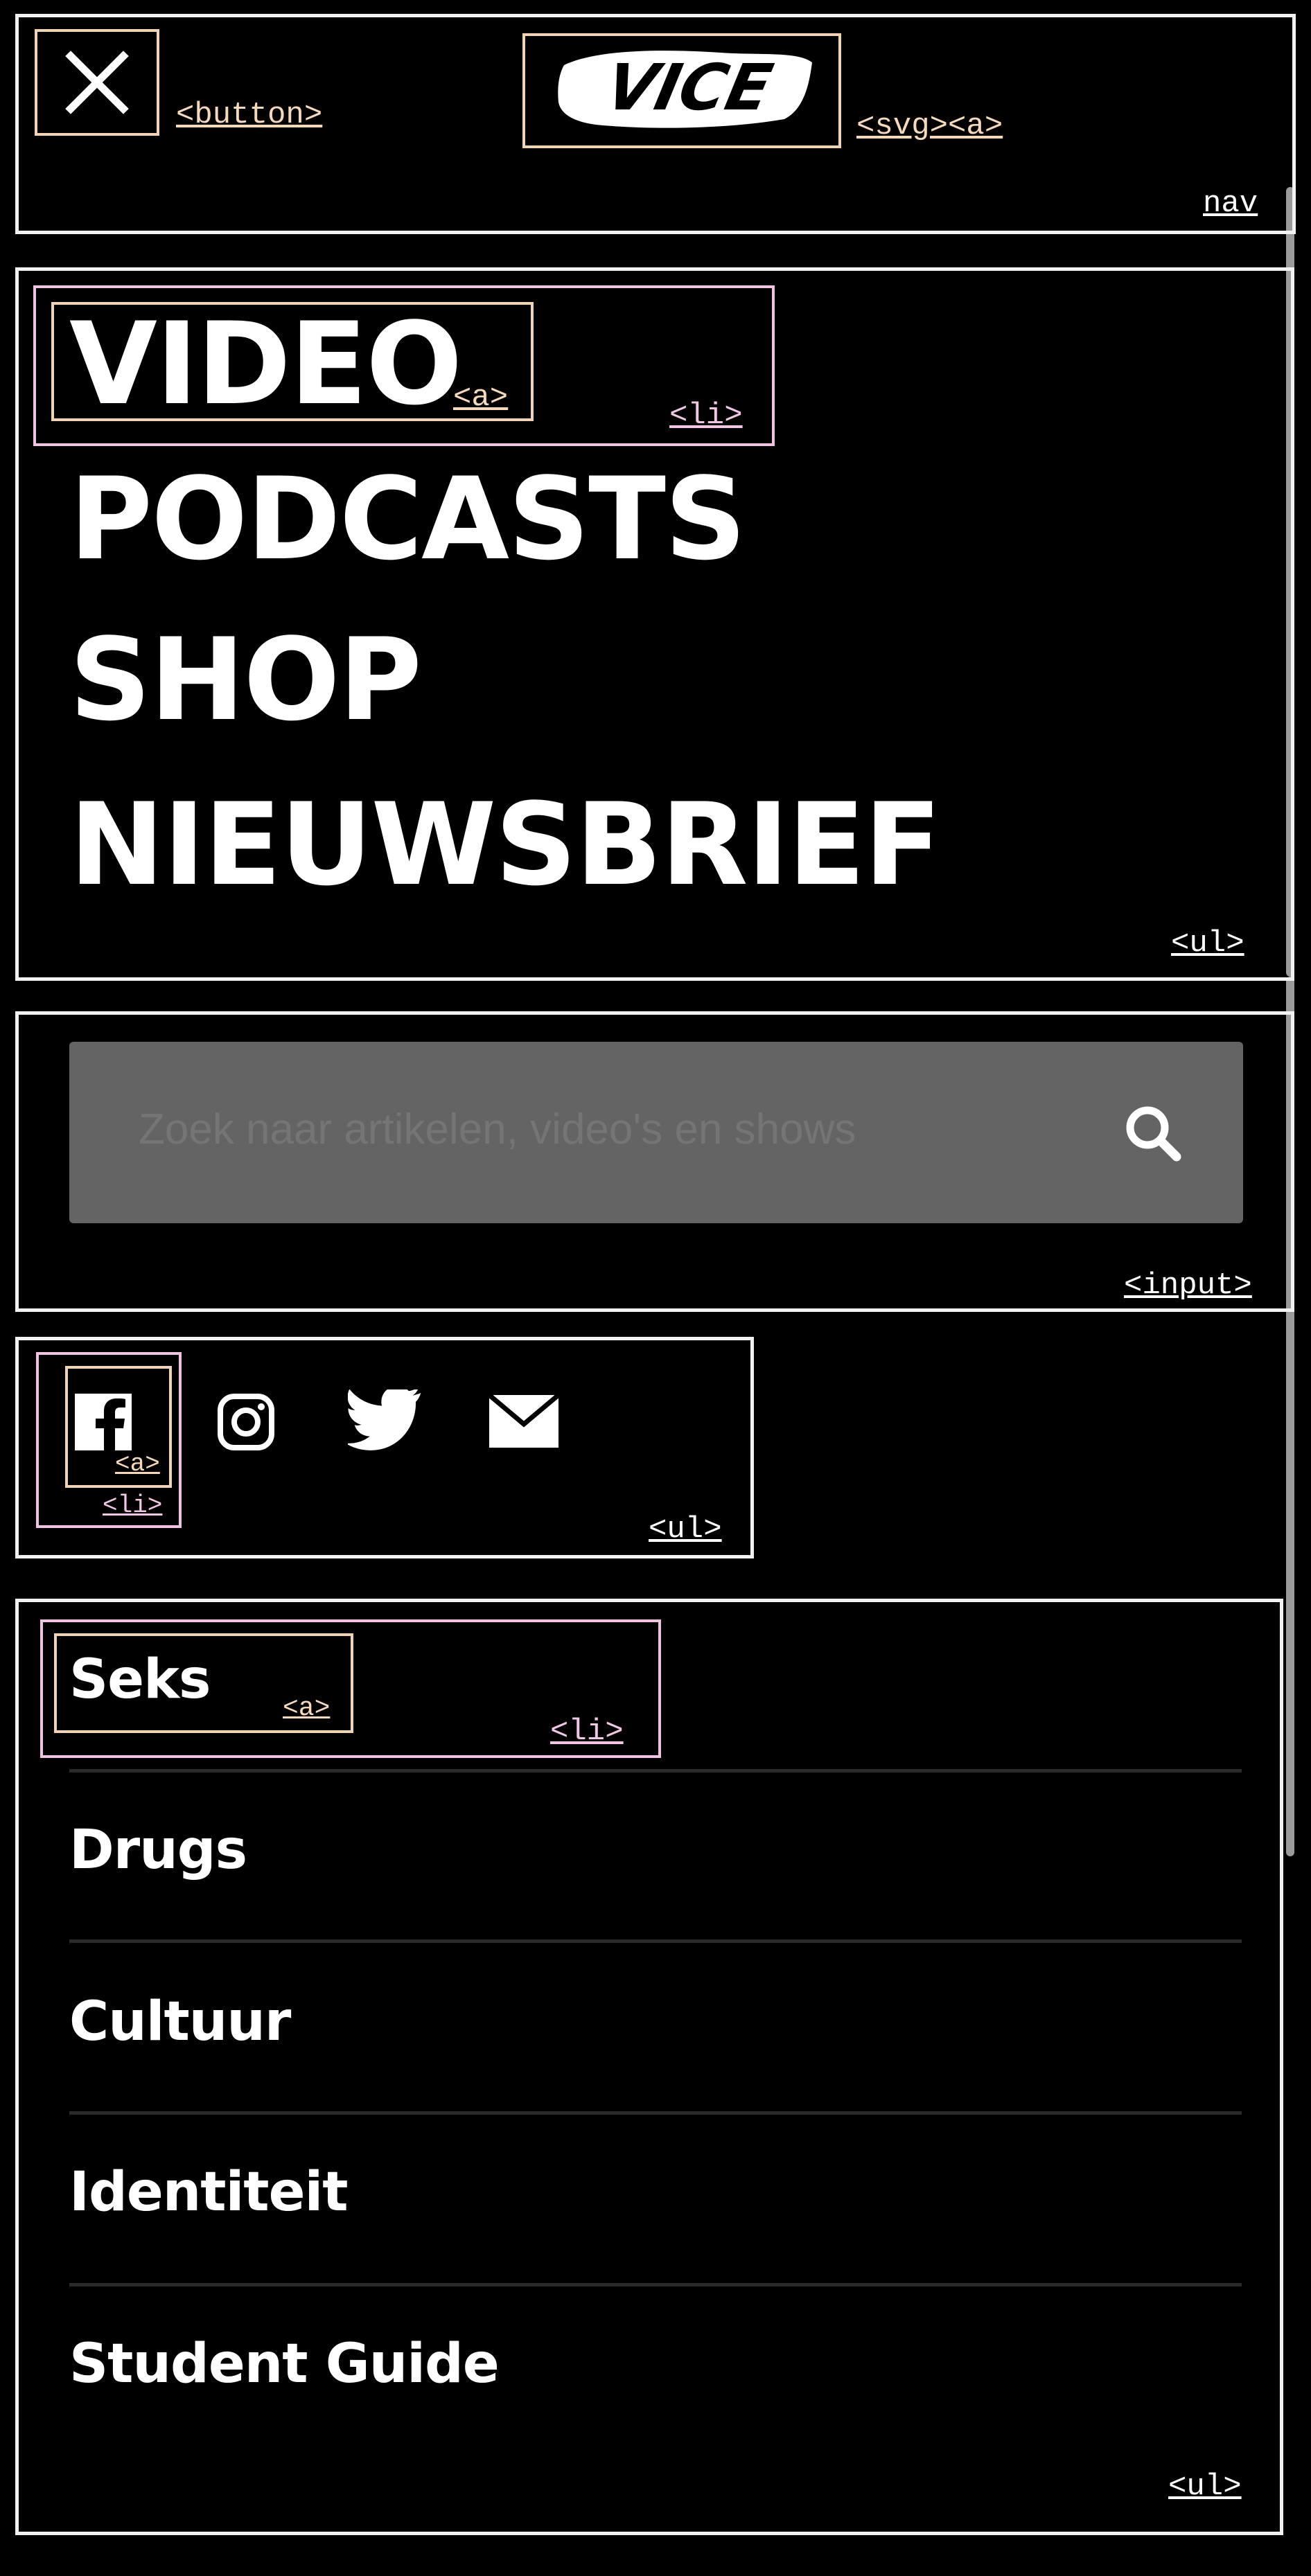 Image resolution: width=1311 pixels, height=2576 pixels. Describe the element at coordinates (1188, 1285) in the screenshot. I see `search-input-tag: <input>` at that location.